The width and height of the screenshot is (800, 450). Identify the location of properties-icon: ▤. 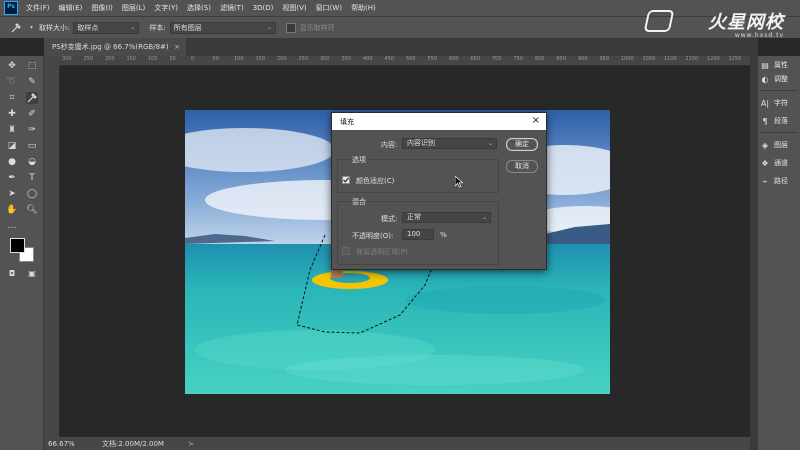
(765, 65).